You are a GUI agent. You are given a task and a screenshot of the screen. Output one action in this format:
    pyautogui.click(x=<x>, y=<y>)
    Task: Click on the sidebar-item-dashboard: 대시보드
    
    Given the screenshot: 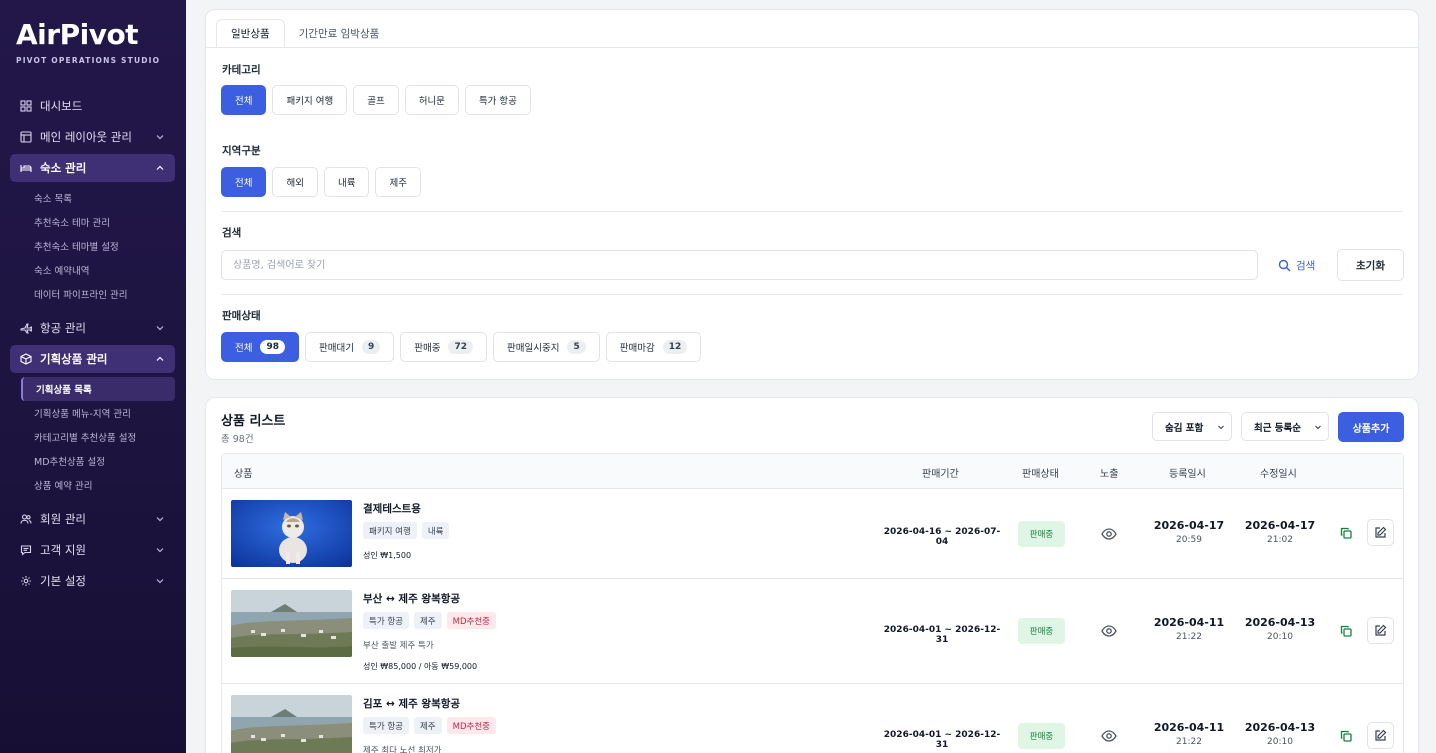 What is the action you would take?
    pyautogui.click(x=92, y=106)
    